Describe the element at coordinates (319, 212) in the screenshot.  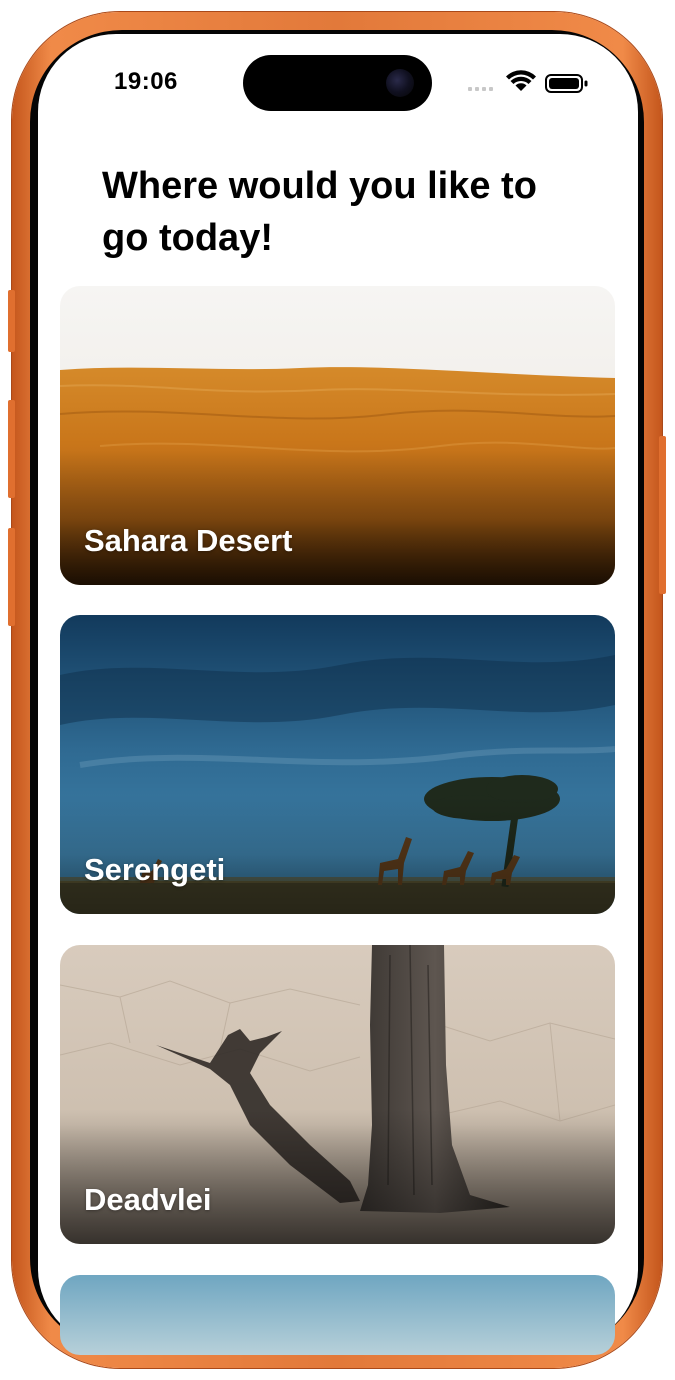
I see `page-title: Where would you like to go today!` at that location.